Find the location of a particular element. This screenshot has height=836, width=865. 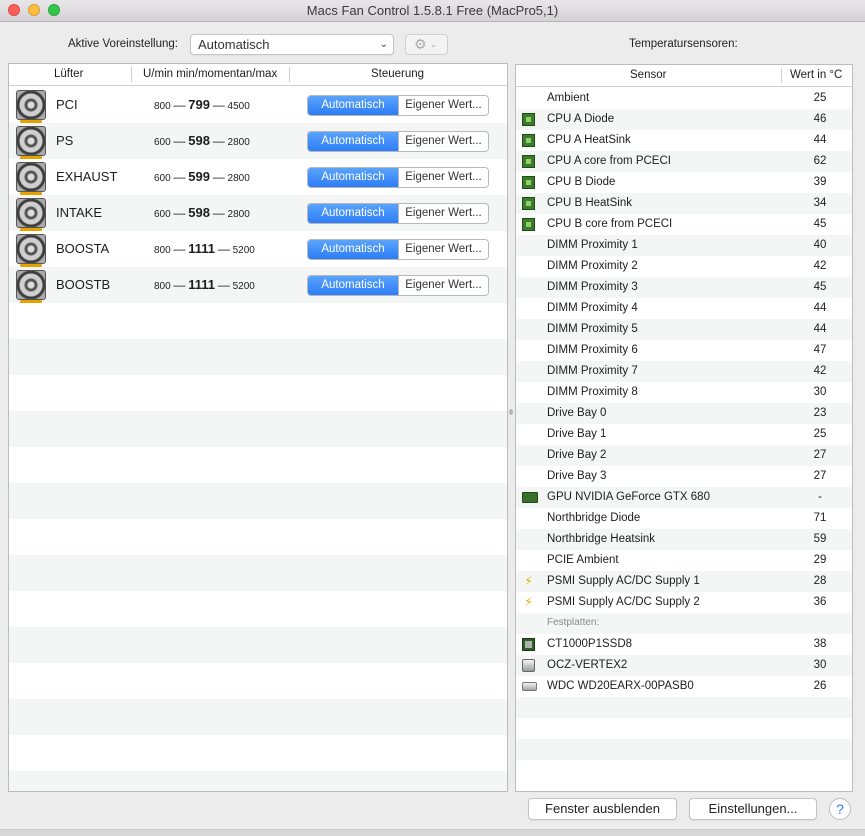

disk-name: OCZ-VERTEX2 is located at coordinates (587, 665).